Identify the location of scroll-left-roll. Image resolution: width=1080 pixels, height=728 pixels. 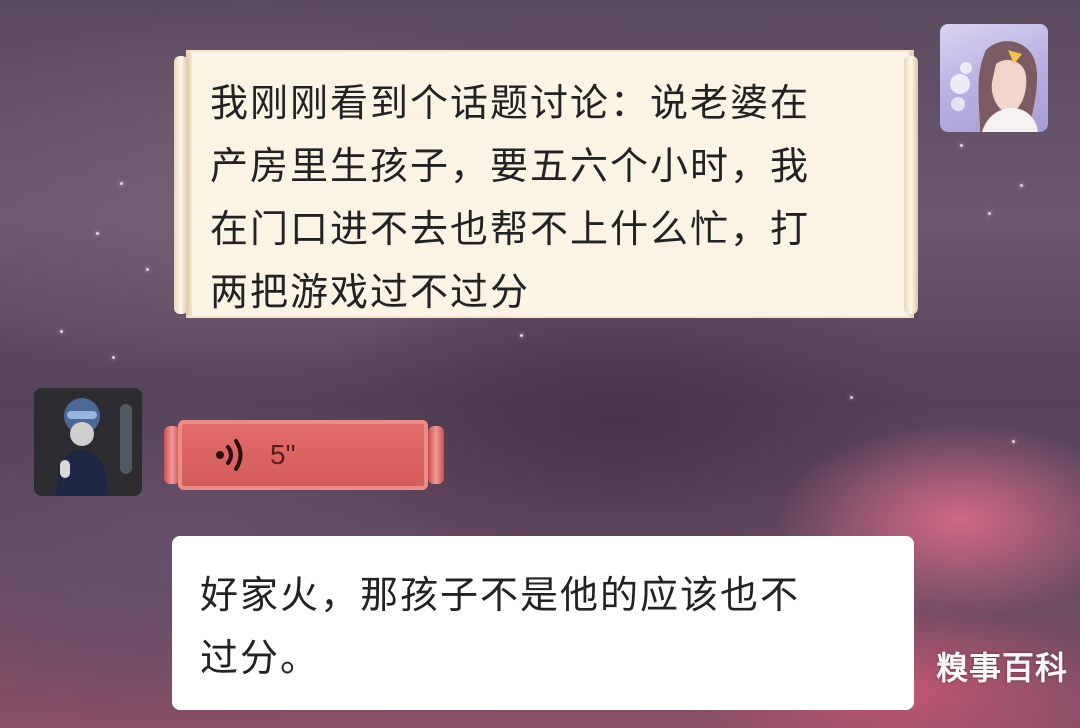
(181, 185).